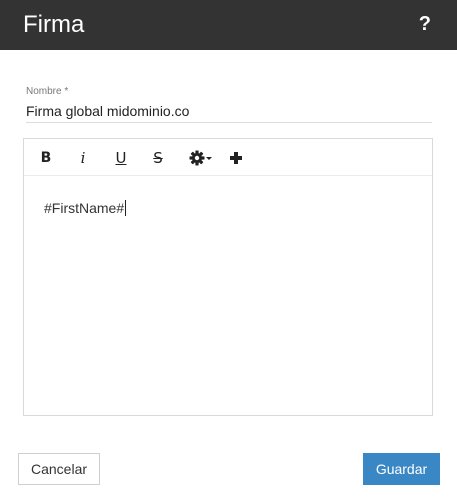  I want to click on plus-icon, so click(236, 158).